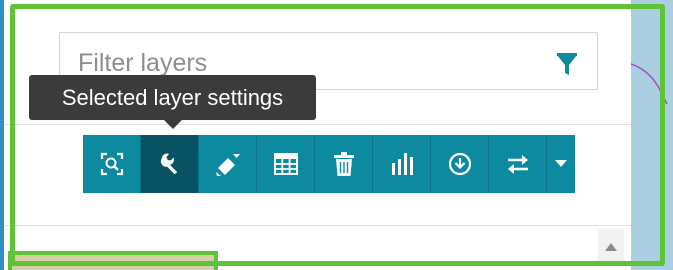 The image size is (673, 270). I want to click on download-button, so click(460, 164).